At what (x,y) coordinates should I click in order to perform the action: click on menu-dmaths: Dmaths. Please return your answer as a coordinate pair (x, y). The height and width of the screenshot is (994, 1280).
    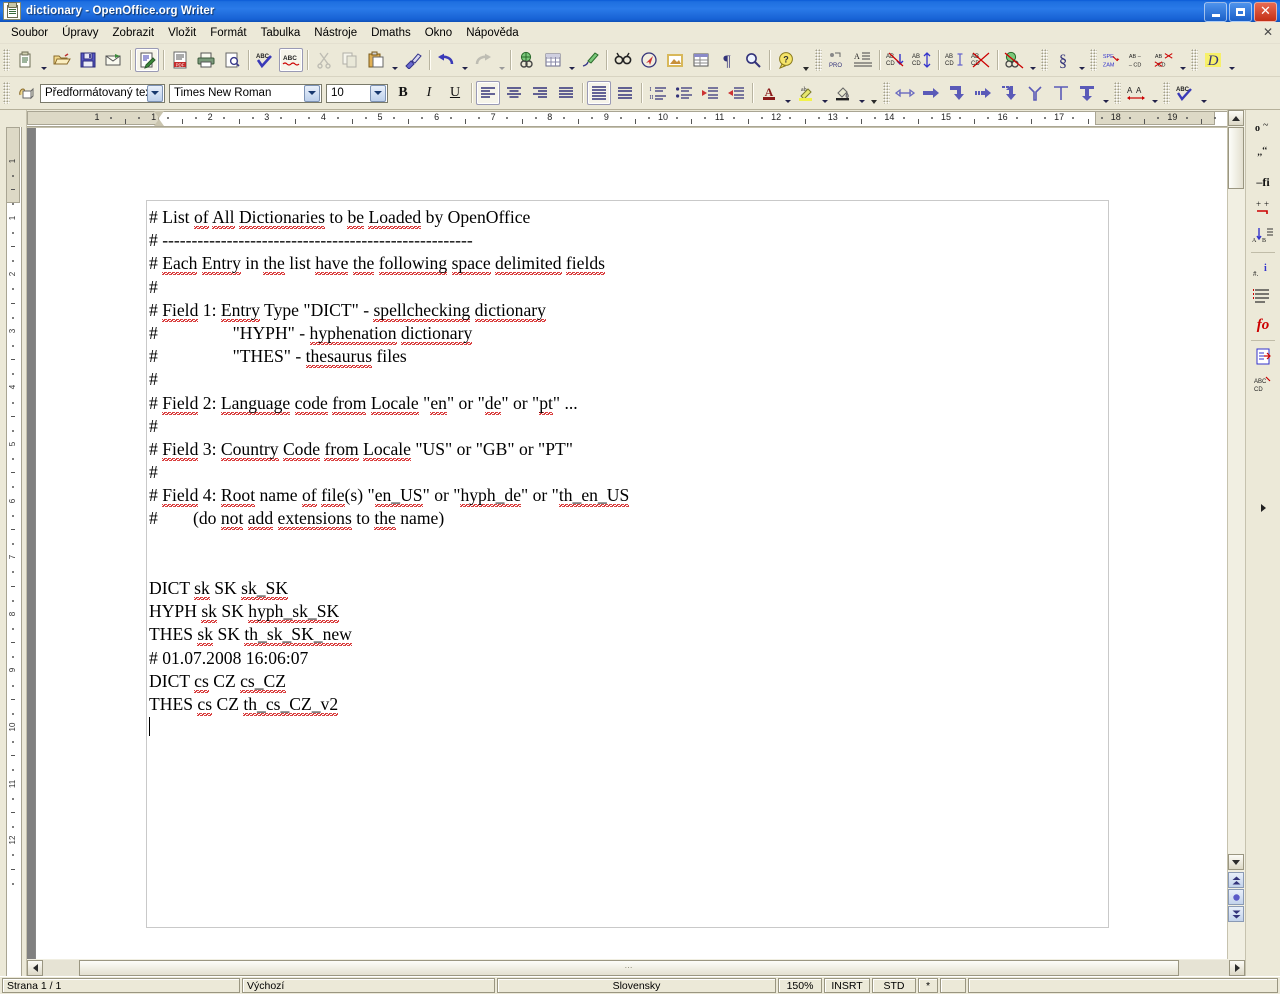
    Looking at the image, I should click on (391, 33).